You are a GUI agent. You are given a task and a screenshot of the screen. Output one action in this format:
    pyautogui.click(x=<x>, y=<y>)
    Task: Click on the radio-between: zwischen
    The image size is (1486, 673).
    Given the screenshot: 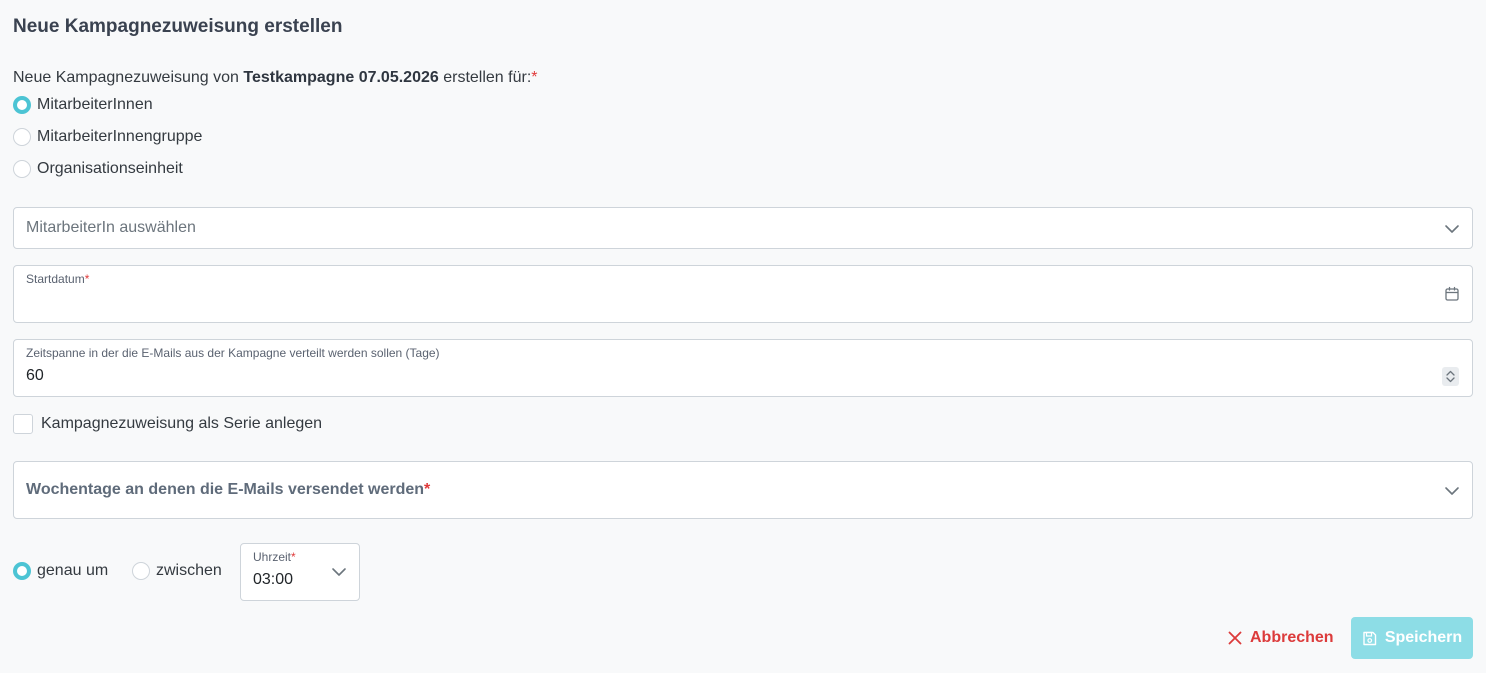 What is the action you would take?
    pyautogui.click(x=177, y=571)
    